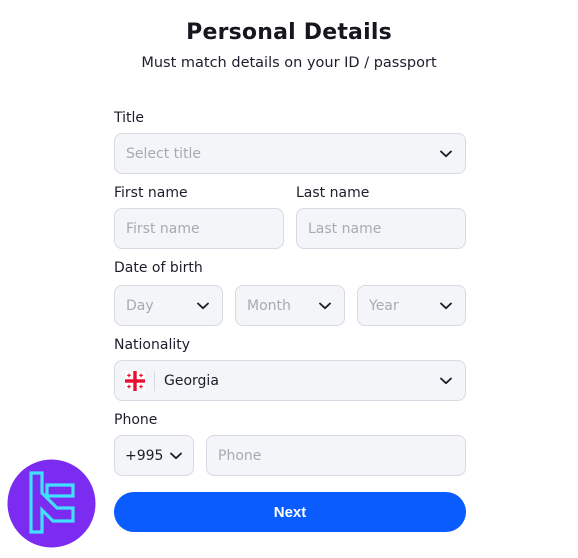  I want to click on dob-day-placeholder: Day, so click(140, 305).